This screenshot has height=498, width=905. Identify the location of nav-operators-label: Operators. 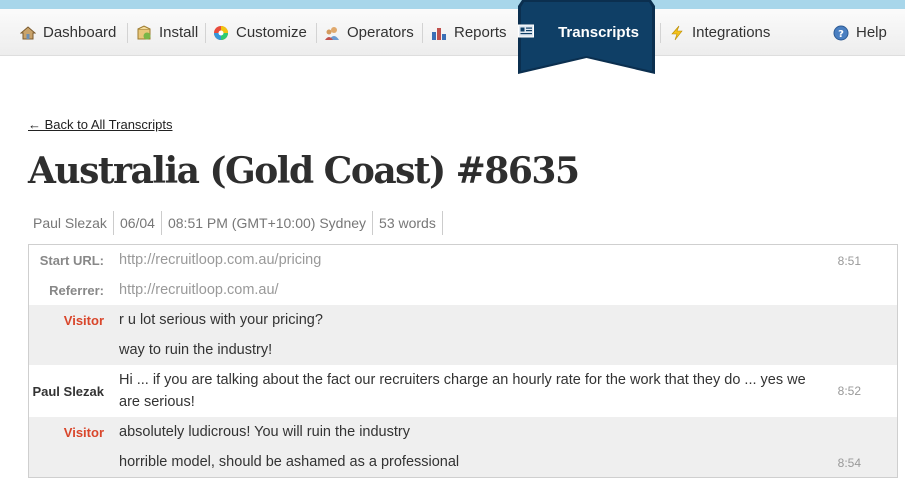
(380, 32).